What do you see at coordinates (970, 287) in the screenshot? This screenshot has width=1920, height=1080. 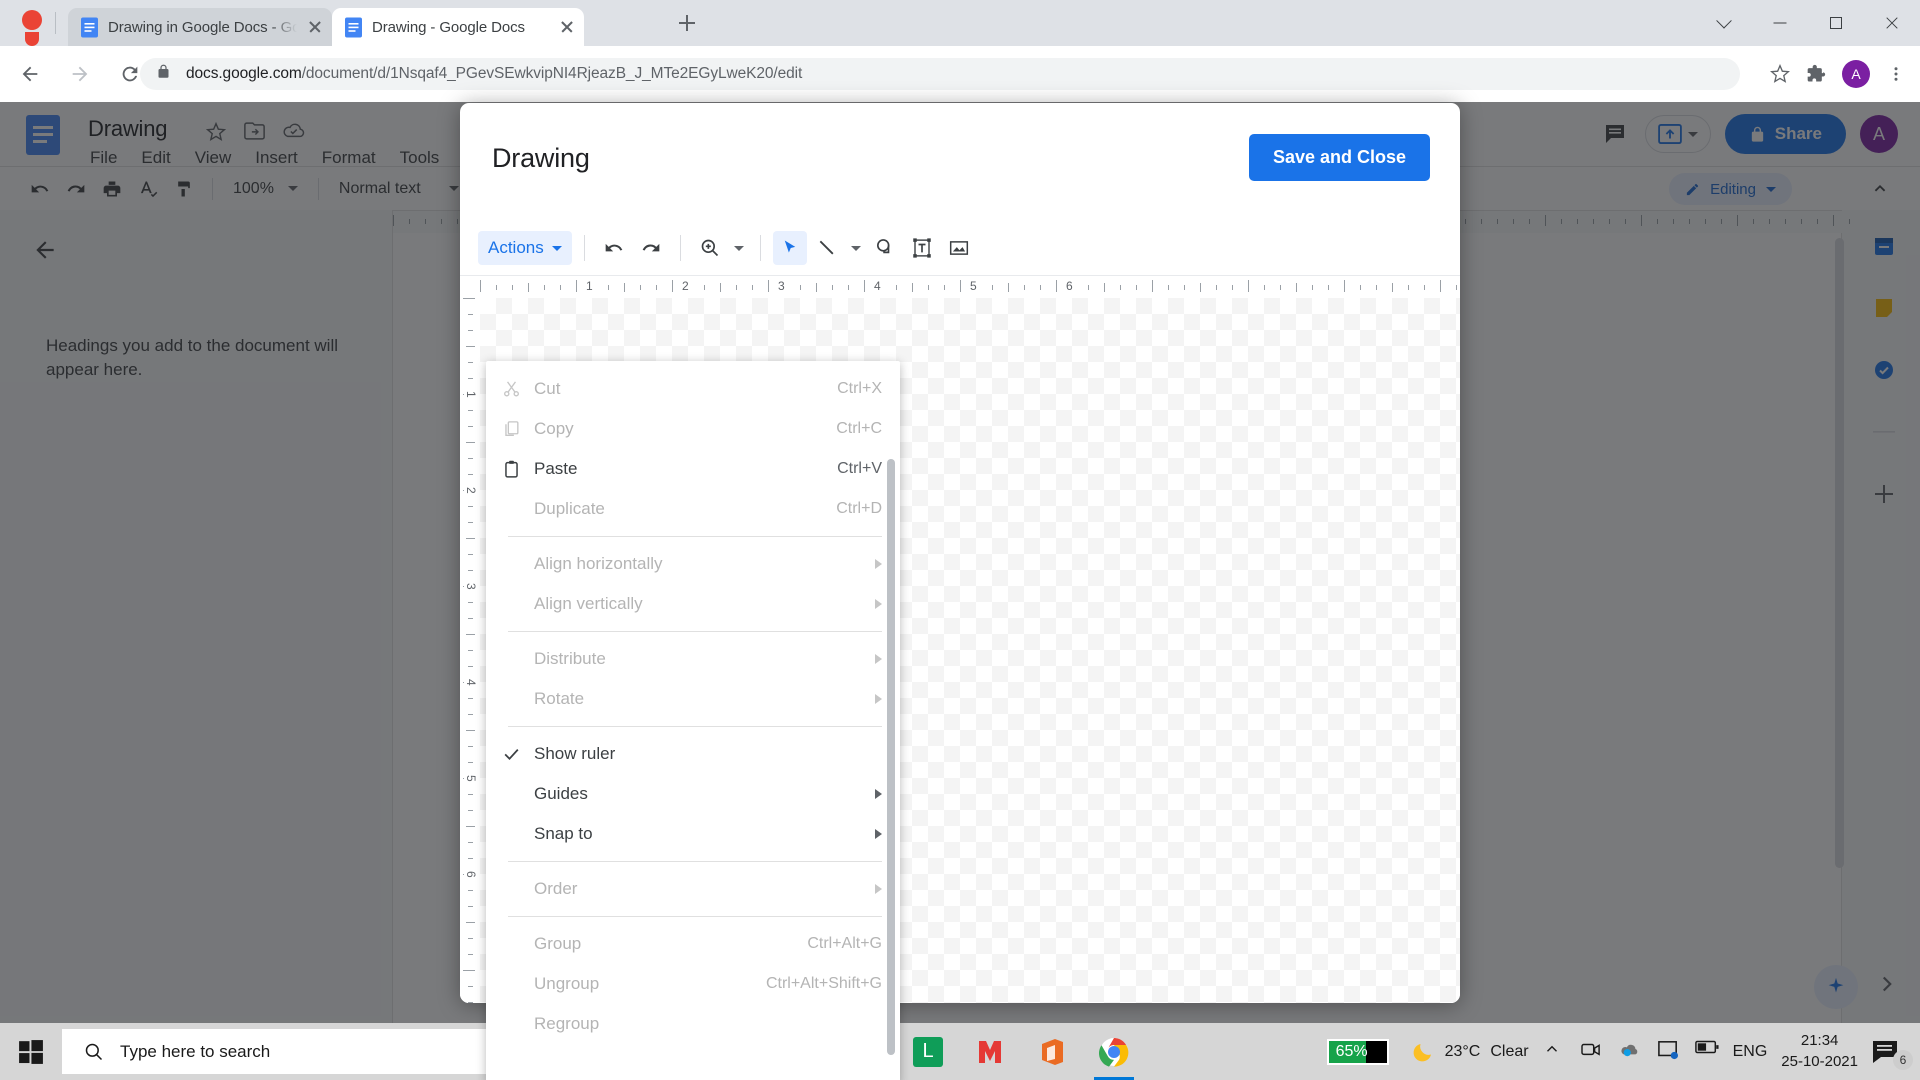 I see `drawing-horizontal-ruler: 123456` at bounding box center [970, 287].